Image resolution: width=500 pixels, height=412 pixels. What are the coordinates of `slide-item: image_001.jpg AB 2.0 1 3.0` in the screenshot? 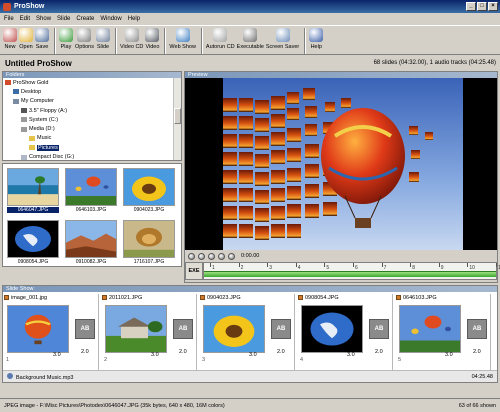 It's located at (51, 336).